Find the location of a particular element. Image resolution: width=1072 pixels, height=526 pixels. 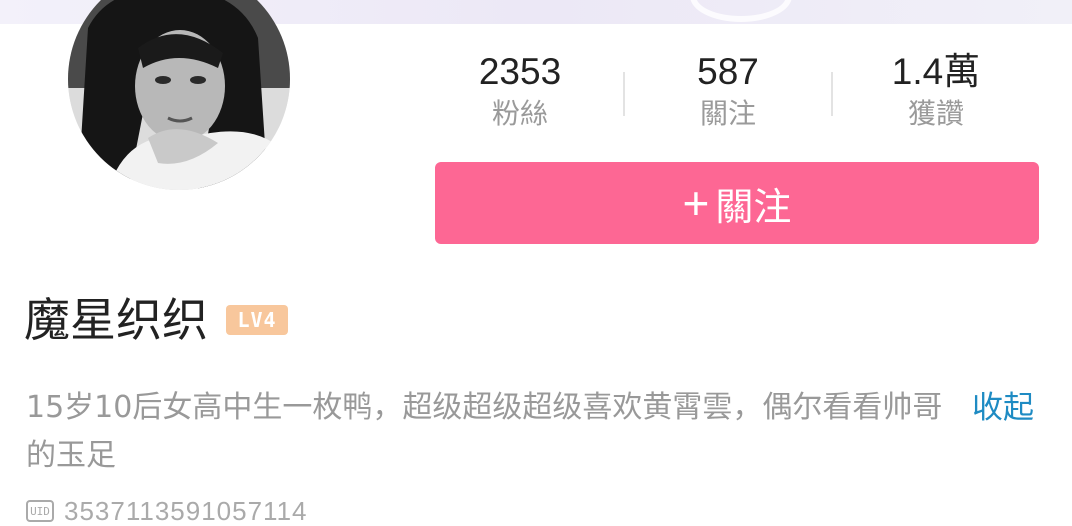

follow-button: + 關注 is located at coordinates (737, 203).